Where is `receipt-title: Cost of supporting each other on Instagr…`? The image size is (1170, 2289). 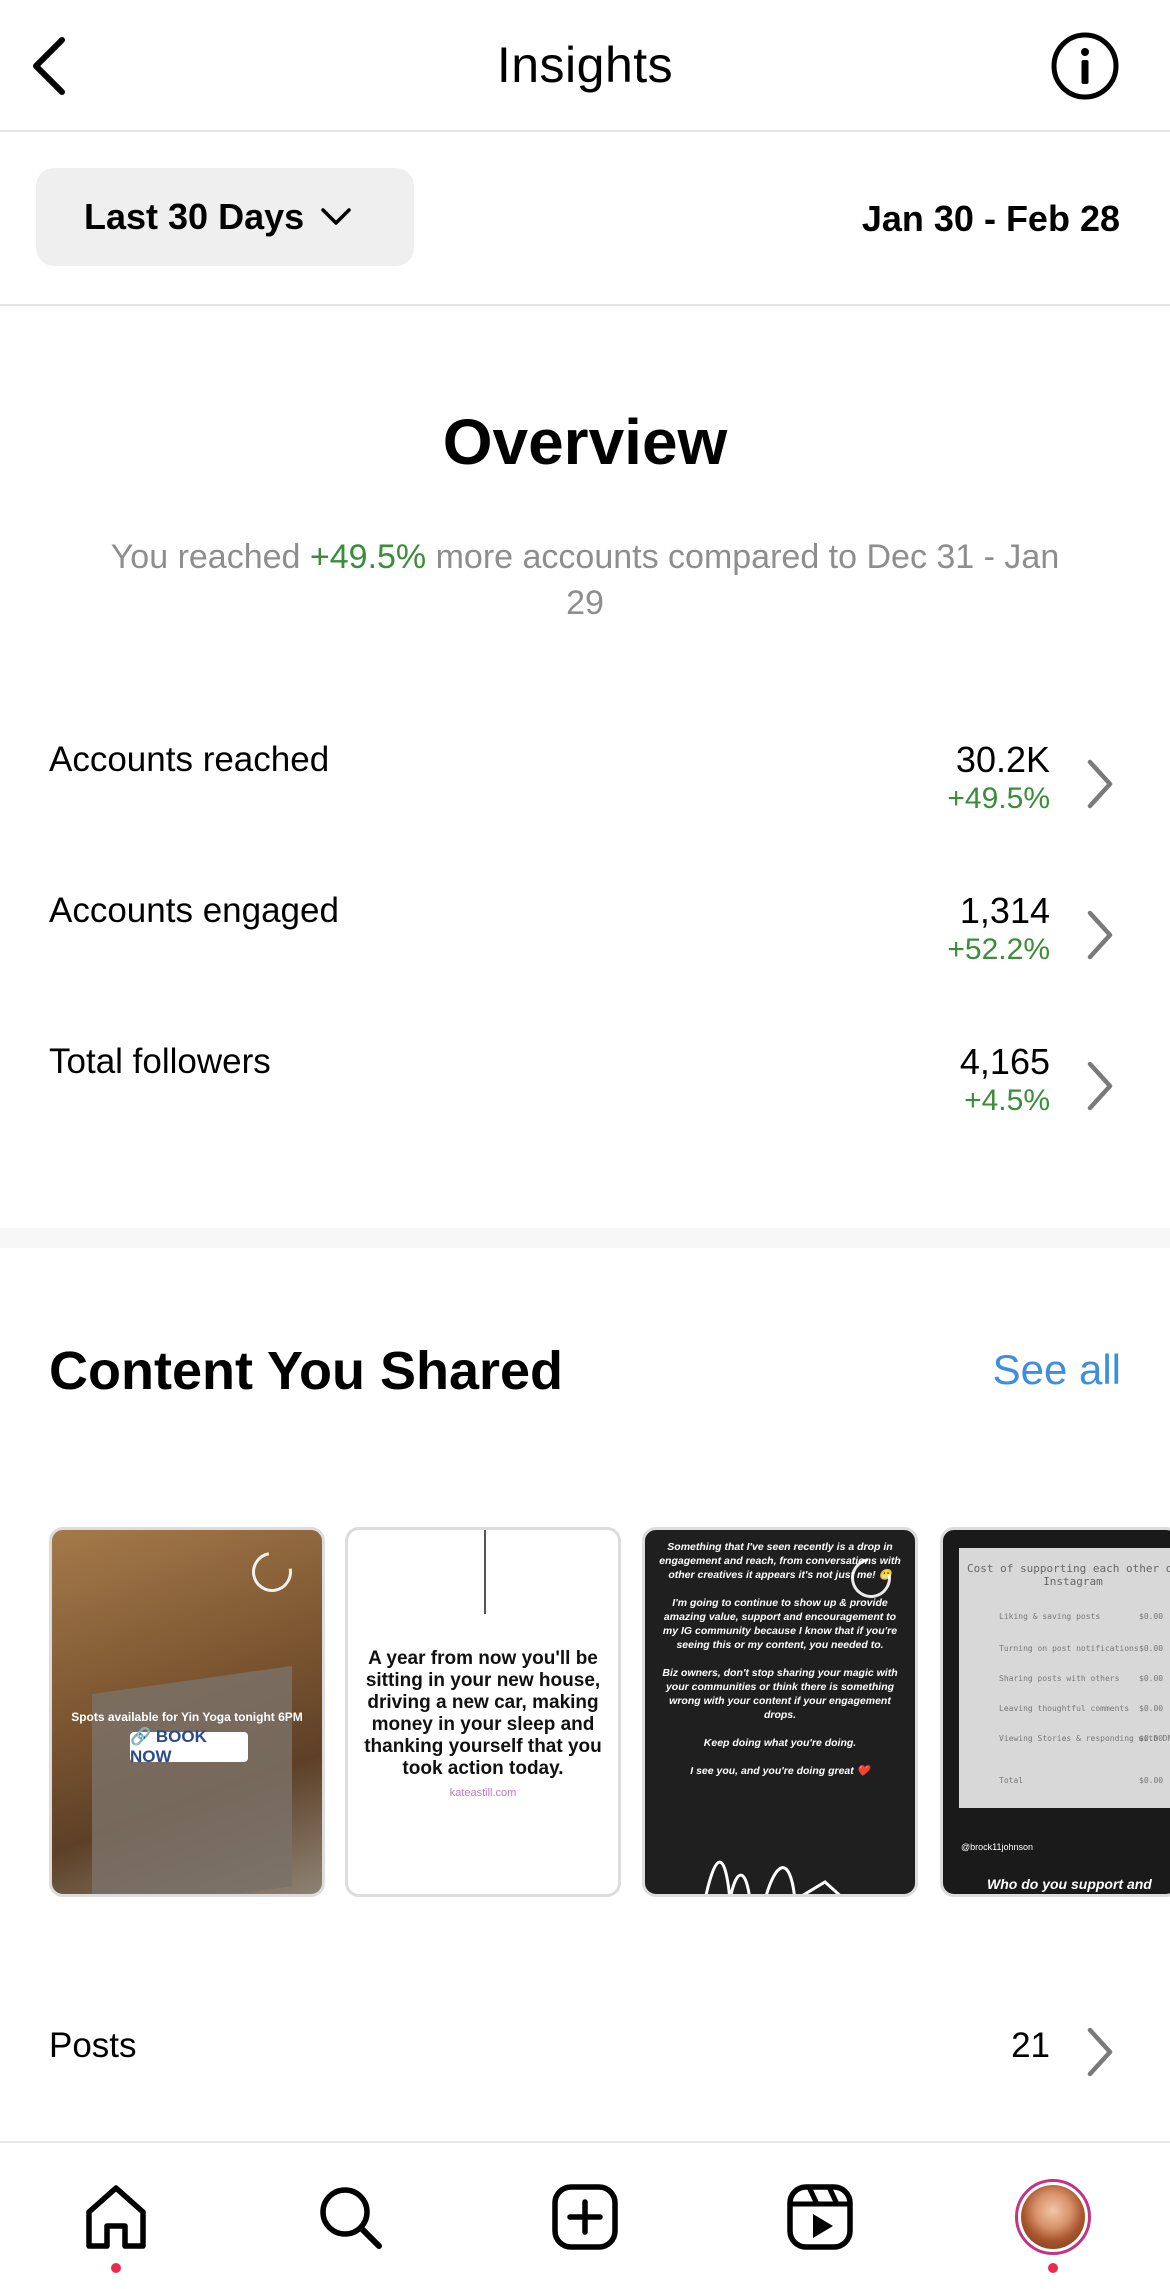 receipt-title: Cost of supporting each other on Instagr… is located at coordinates (1068, 1575).